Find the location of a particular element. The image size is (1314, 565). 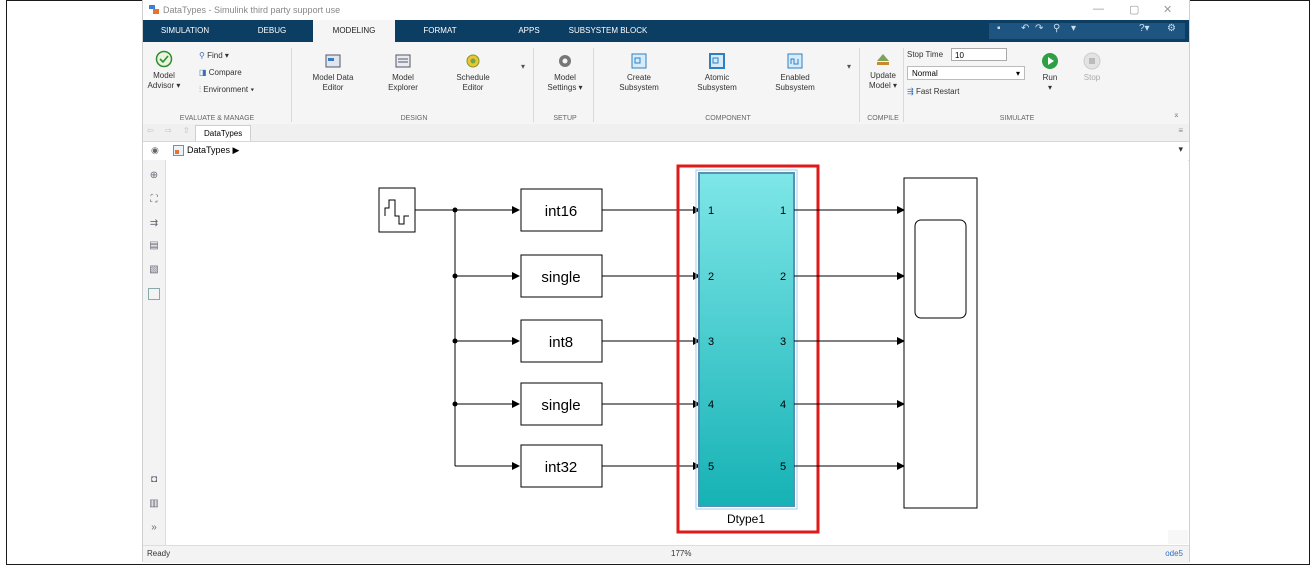

stop-time-input: 10 is located at coordinates (979, 54).